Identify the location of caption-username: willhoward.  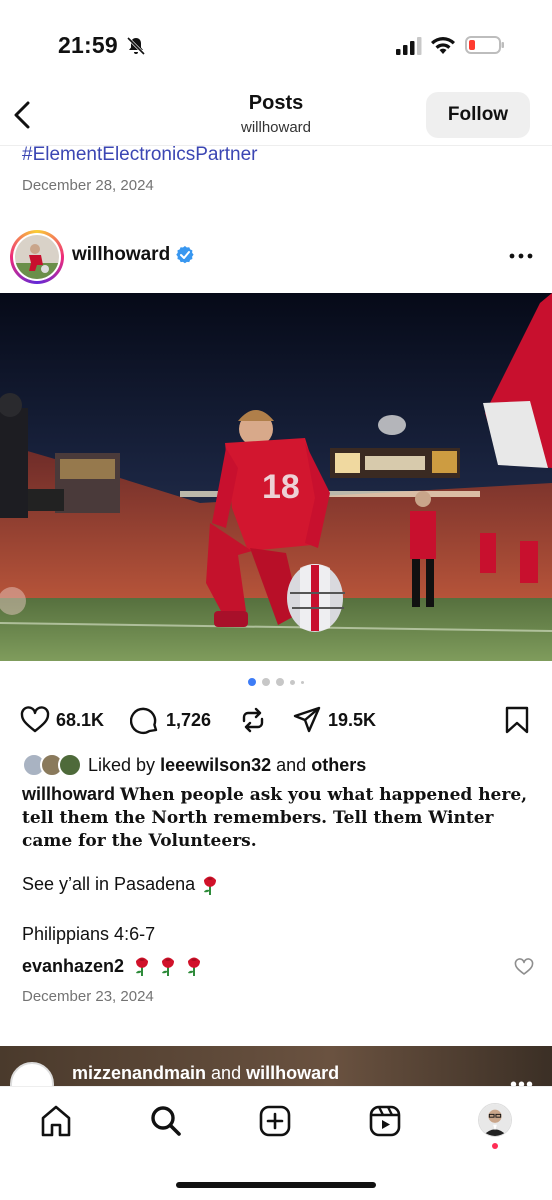
(68, 794).